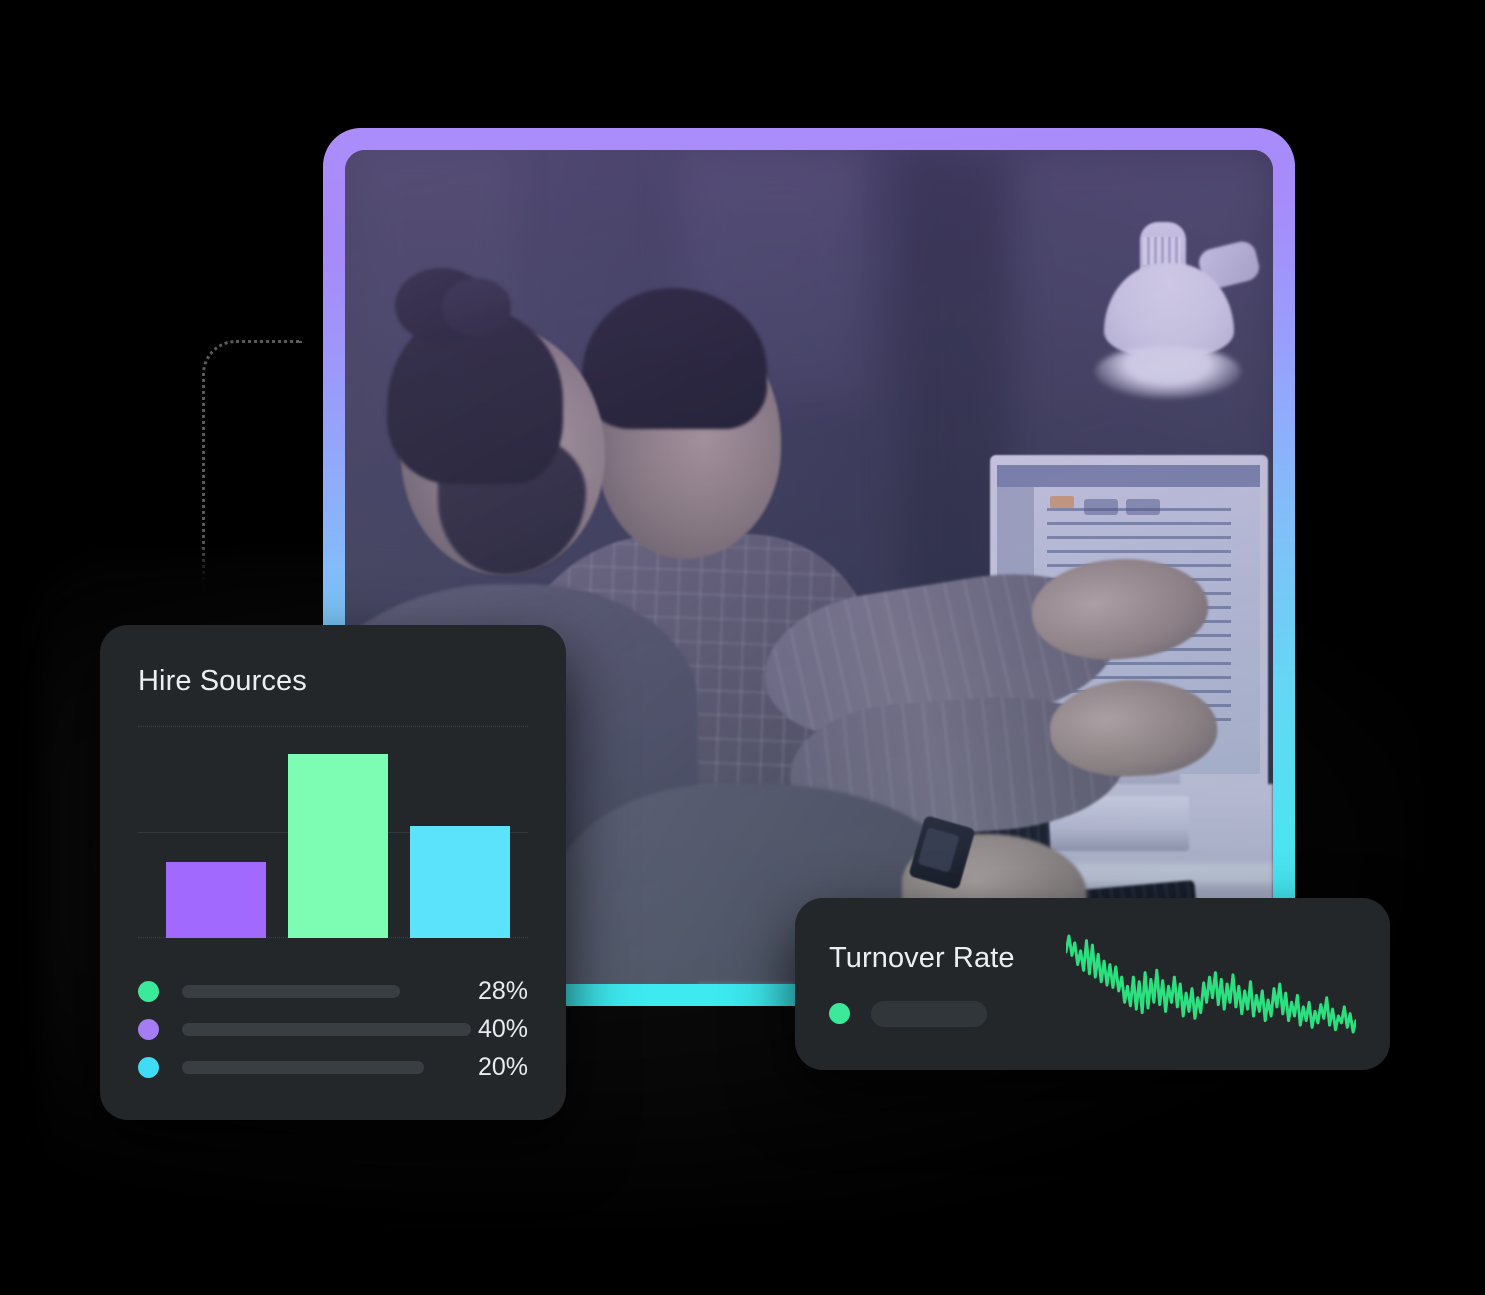  Describe the element at coordinates (922, 957) in the screenshot. I see `turnover-rate-title: Turnover Rate` at that location.